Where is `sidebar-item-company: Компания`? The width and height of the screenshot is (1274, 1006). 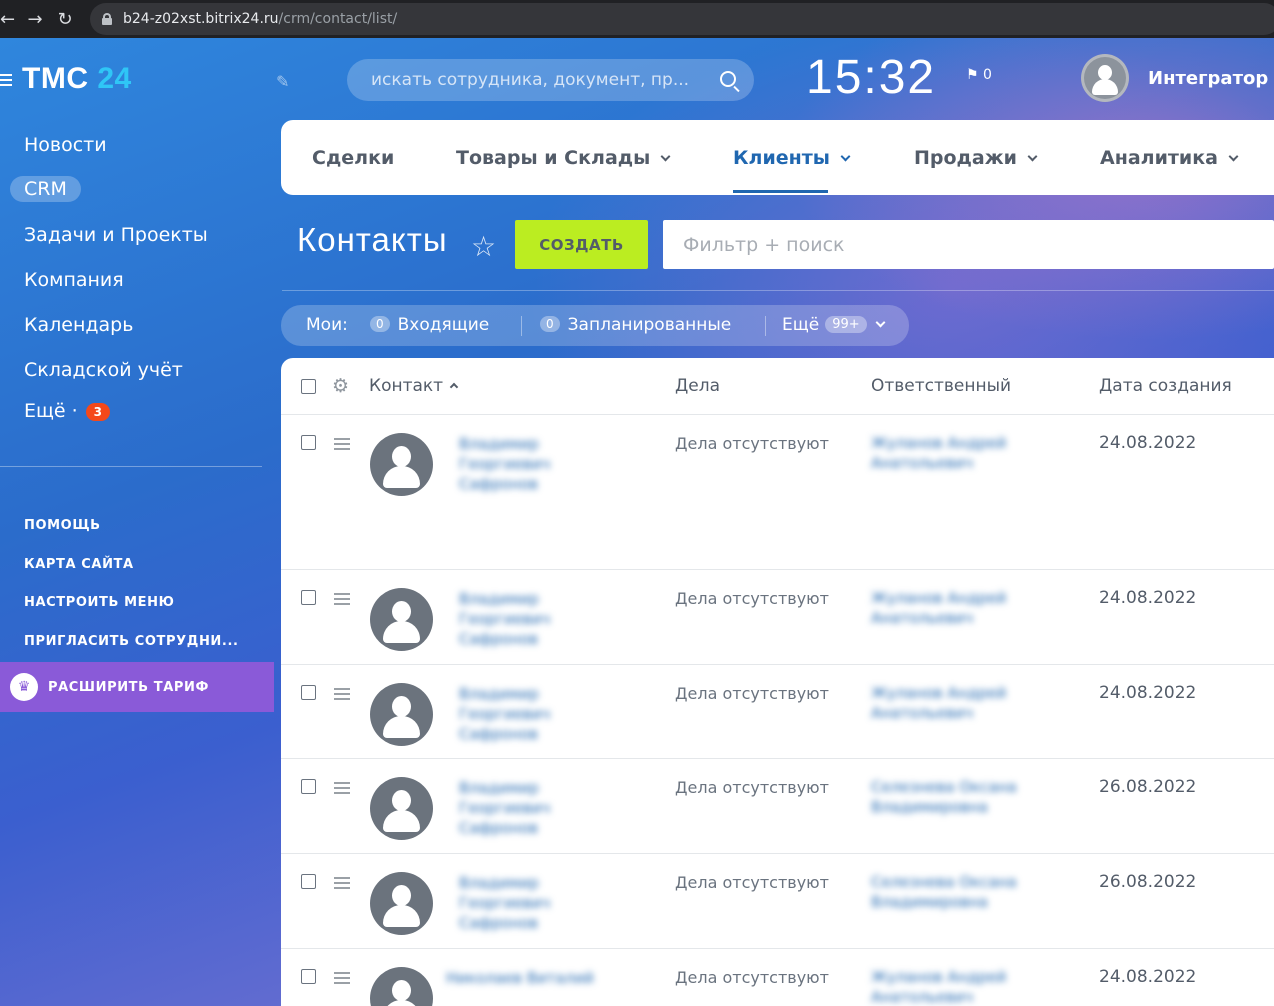 sidebar-item-company: Компания is located at coordinates (74, 280).